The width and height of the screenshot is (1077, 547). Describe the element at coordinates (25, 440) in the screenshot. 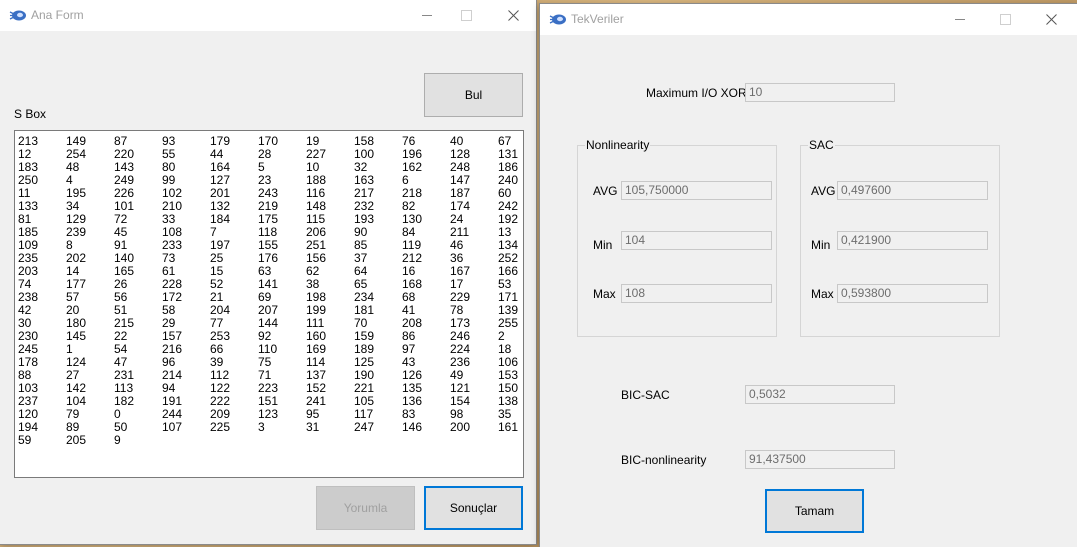

I see `sbox-value: 59` at that location.